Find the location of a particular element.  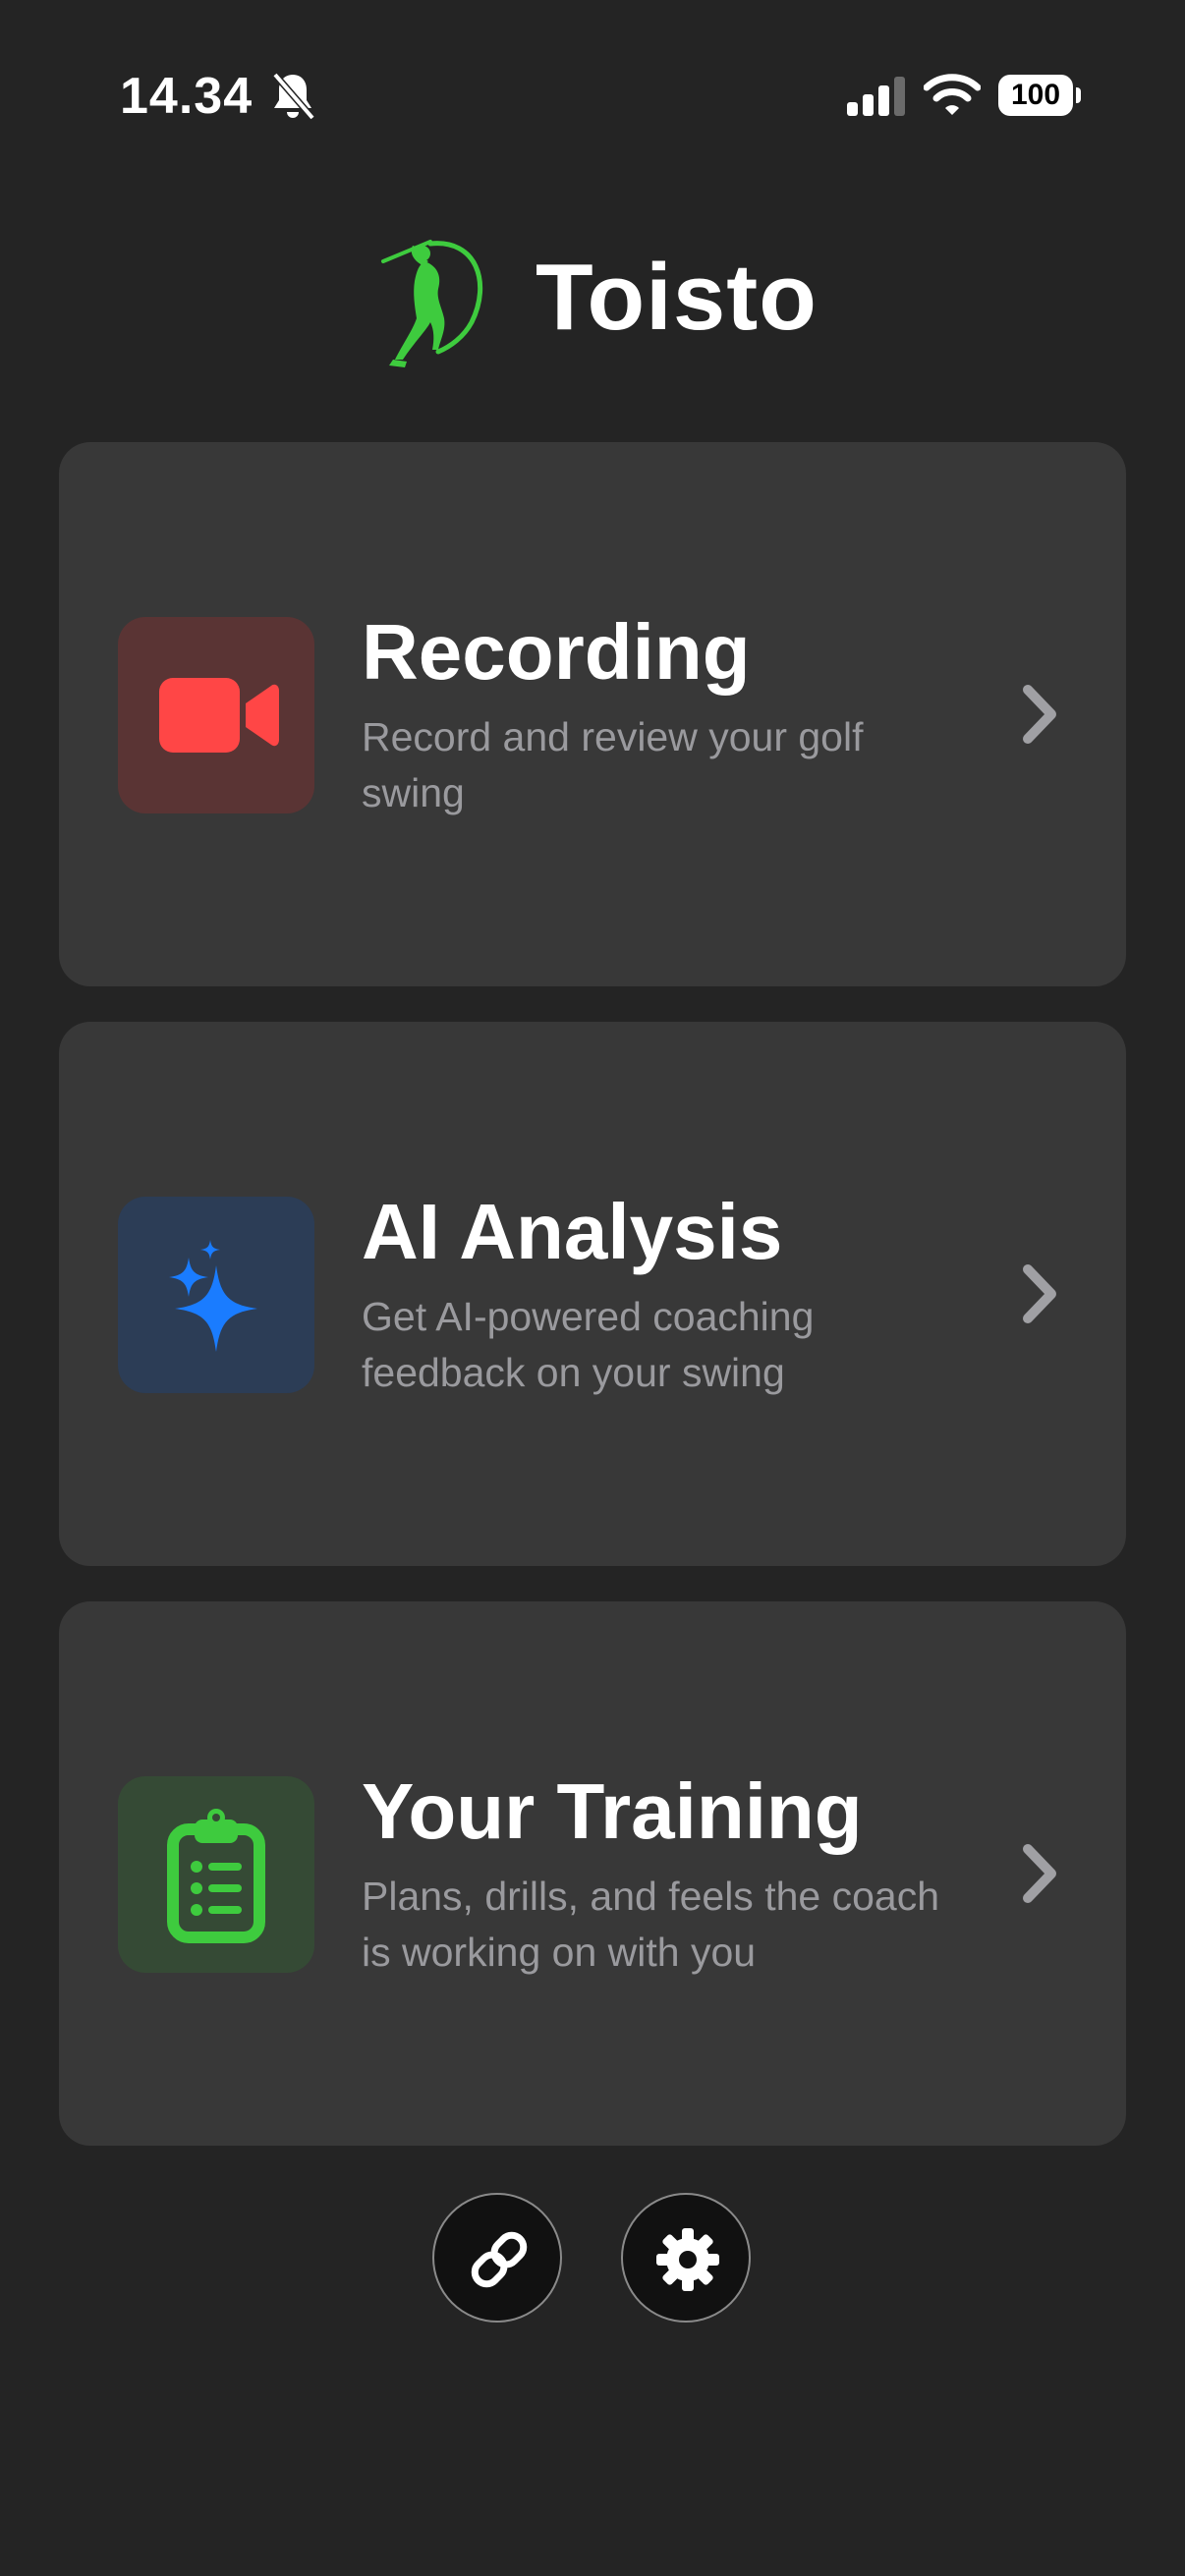

settings-button is located at coordinates (686, 2258).